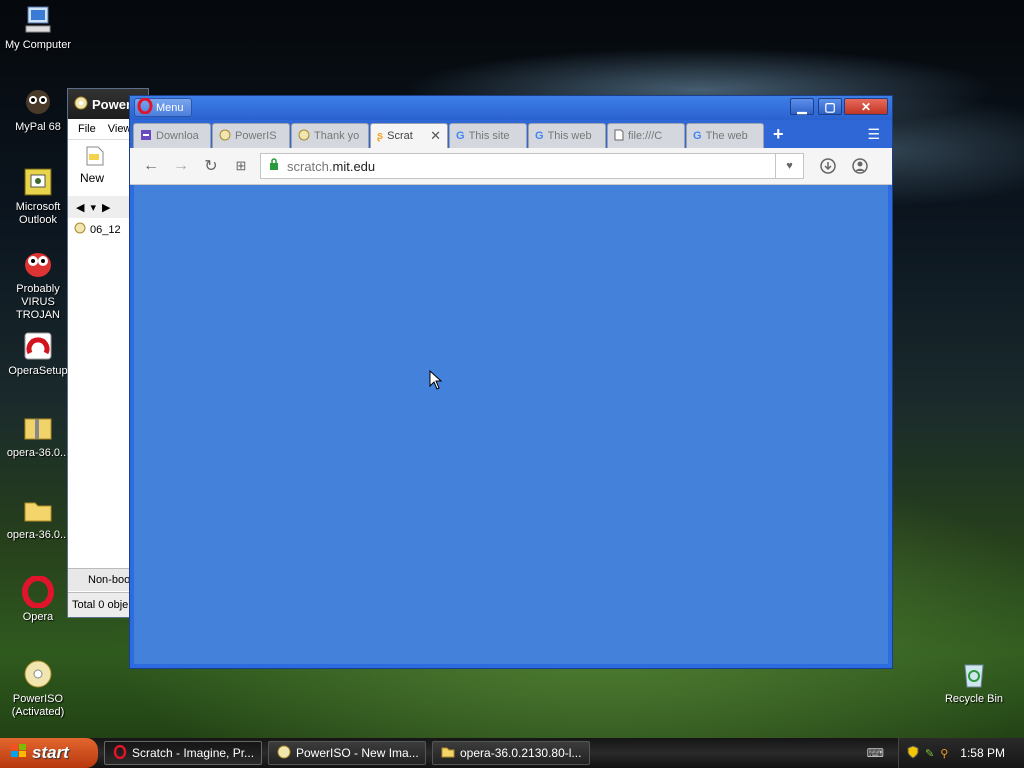 The width and height of the screenshot is (1024, 768). I want to click on desktop-icon-outlook: Microsoft Outlook, so click(38, 196).